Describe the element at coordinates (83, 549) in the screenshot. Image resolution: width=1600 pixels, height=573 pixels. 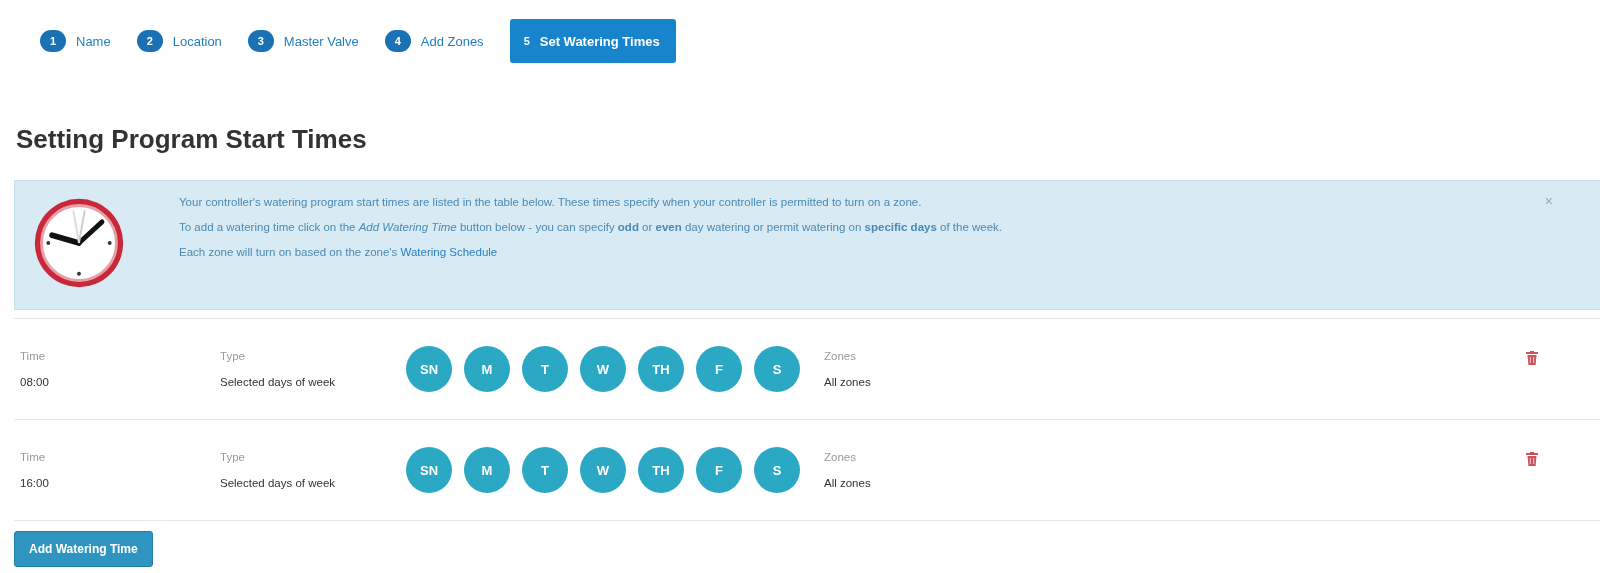
I see `add-watering-time-button: Add Watering Time` at that location.